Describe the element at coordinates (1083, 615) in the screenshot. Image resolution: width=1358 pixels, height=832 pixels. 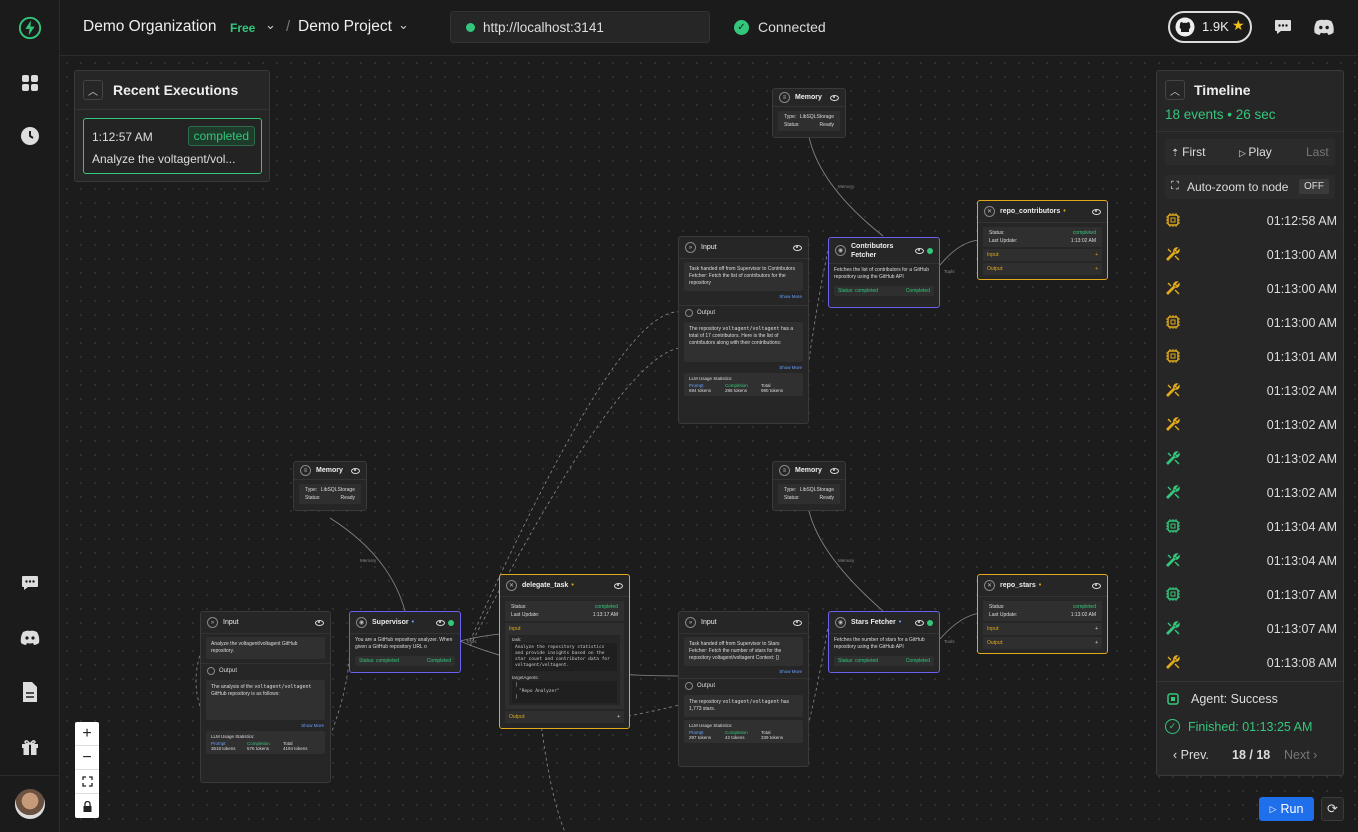
I see `tool-update-value: 1:13:02 AM` at that location.